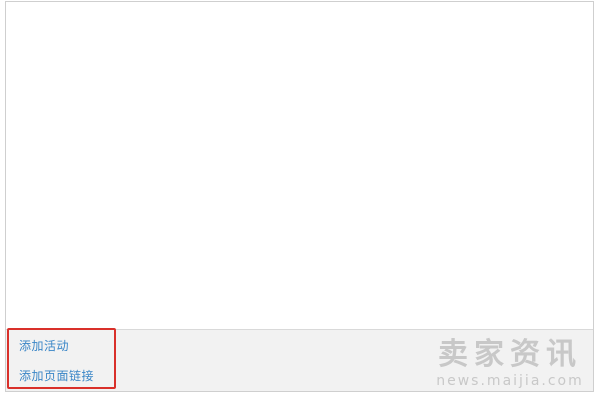 The image size is (600, 397). I want to click on add-page-link-link: 添加页面链接, so click(56, 375).